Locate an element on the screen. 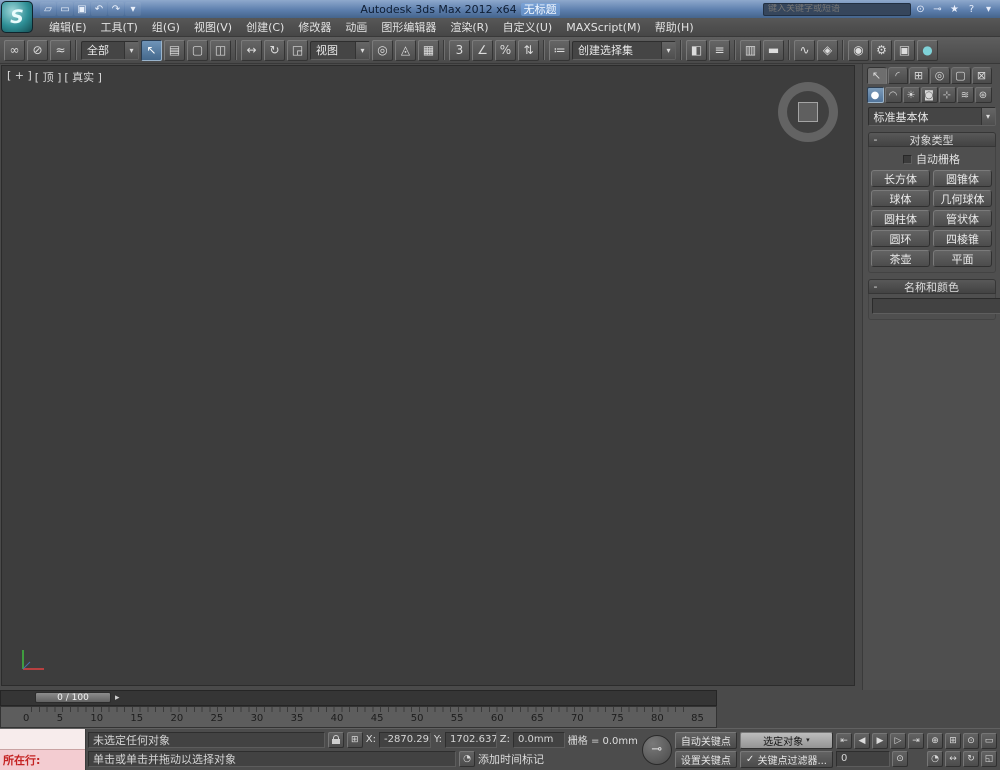  infocenter-search-input is located at coordinates (837, 9).